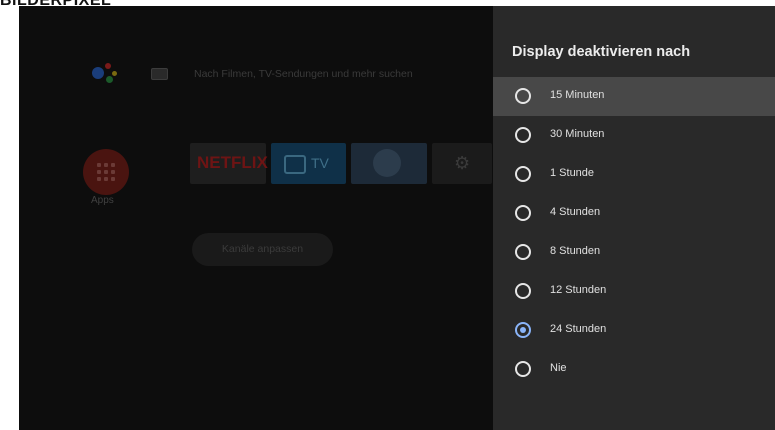  I want to click on tv-tile: TV, so click(308, 163).